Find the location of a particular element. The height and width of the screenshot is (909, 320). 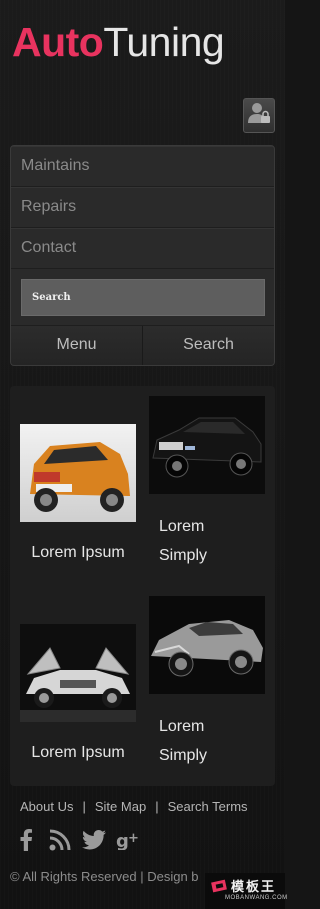

facebook-icon is located at coordinates (26, 840).